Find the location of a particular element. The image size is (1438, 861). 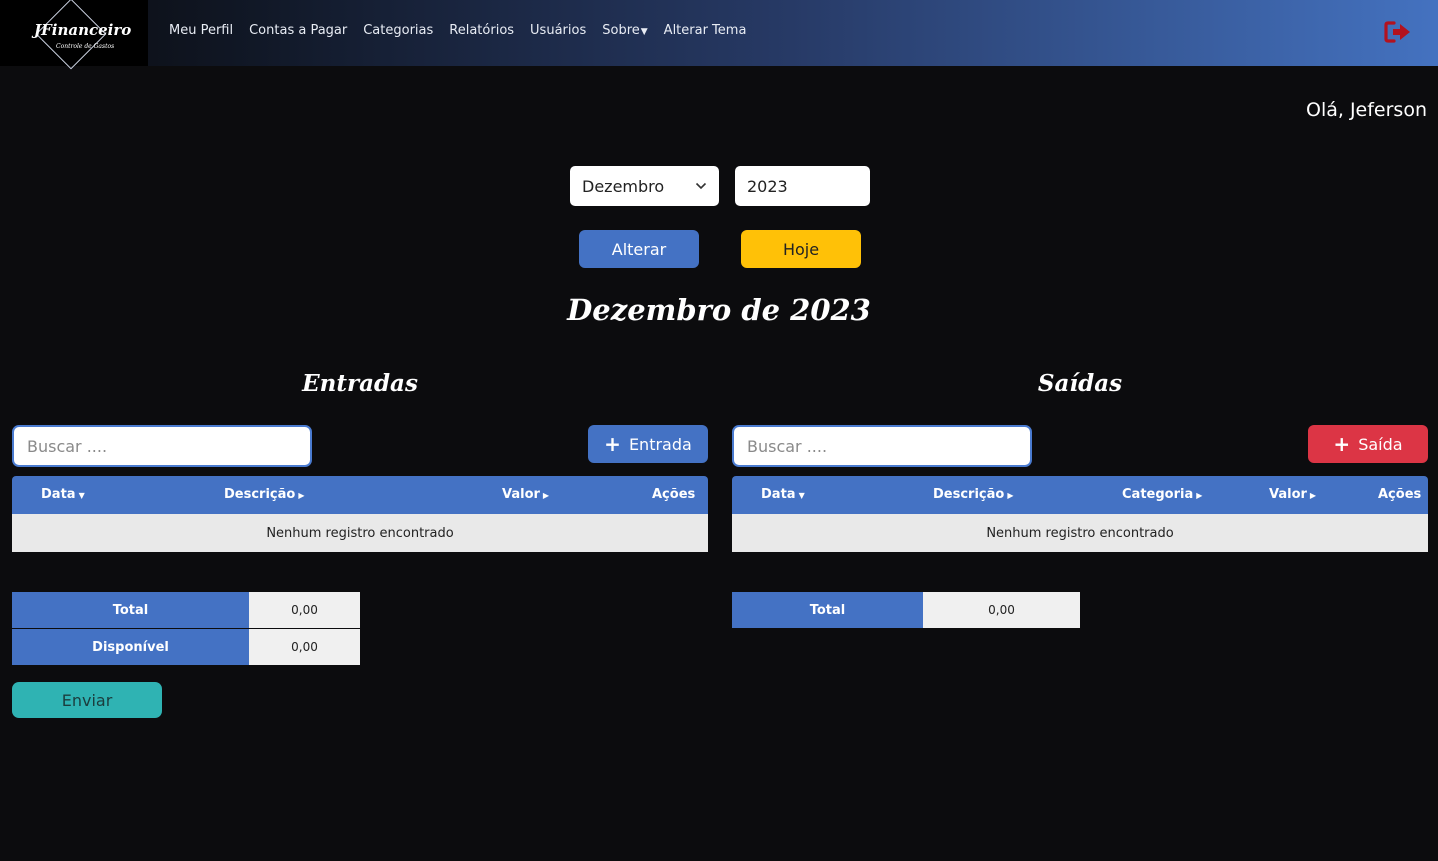

entradas-total-value: 0,00 is located at coordinates (304, 610).